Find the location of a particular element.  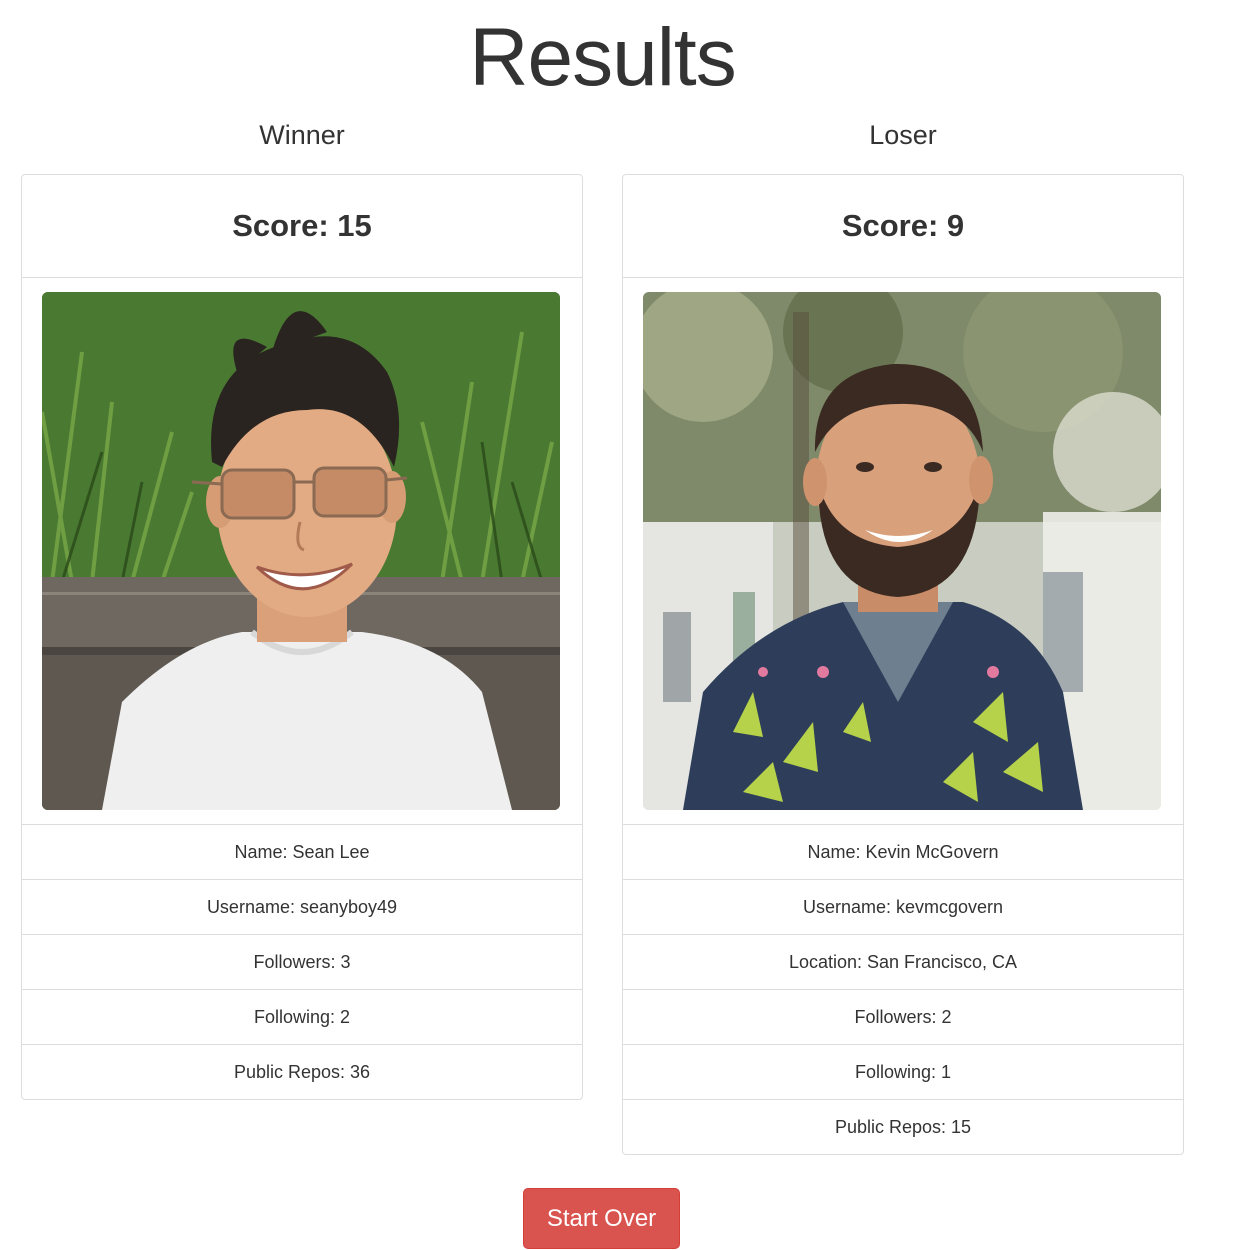

loser-label: Loser is located at coordinates (903, 135).